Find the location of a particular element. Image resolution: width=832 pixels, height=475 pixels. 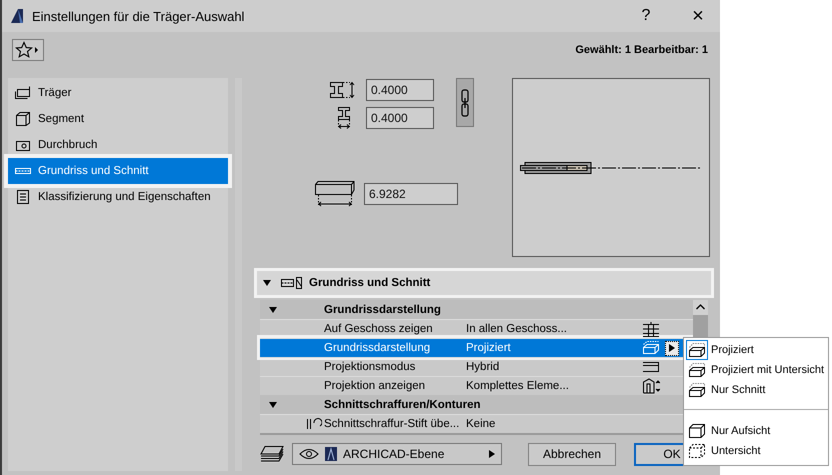

stories-icon is located at coordinates (651, 329).